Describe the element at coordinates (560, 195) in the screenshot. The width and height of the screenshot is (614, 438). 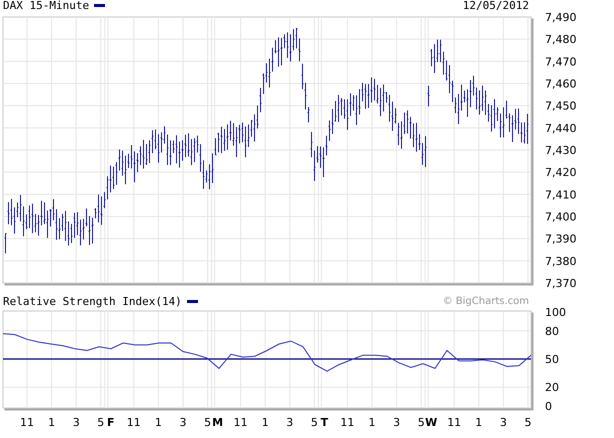
I see `axis-label: 7,410` at that location.